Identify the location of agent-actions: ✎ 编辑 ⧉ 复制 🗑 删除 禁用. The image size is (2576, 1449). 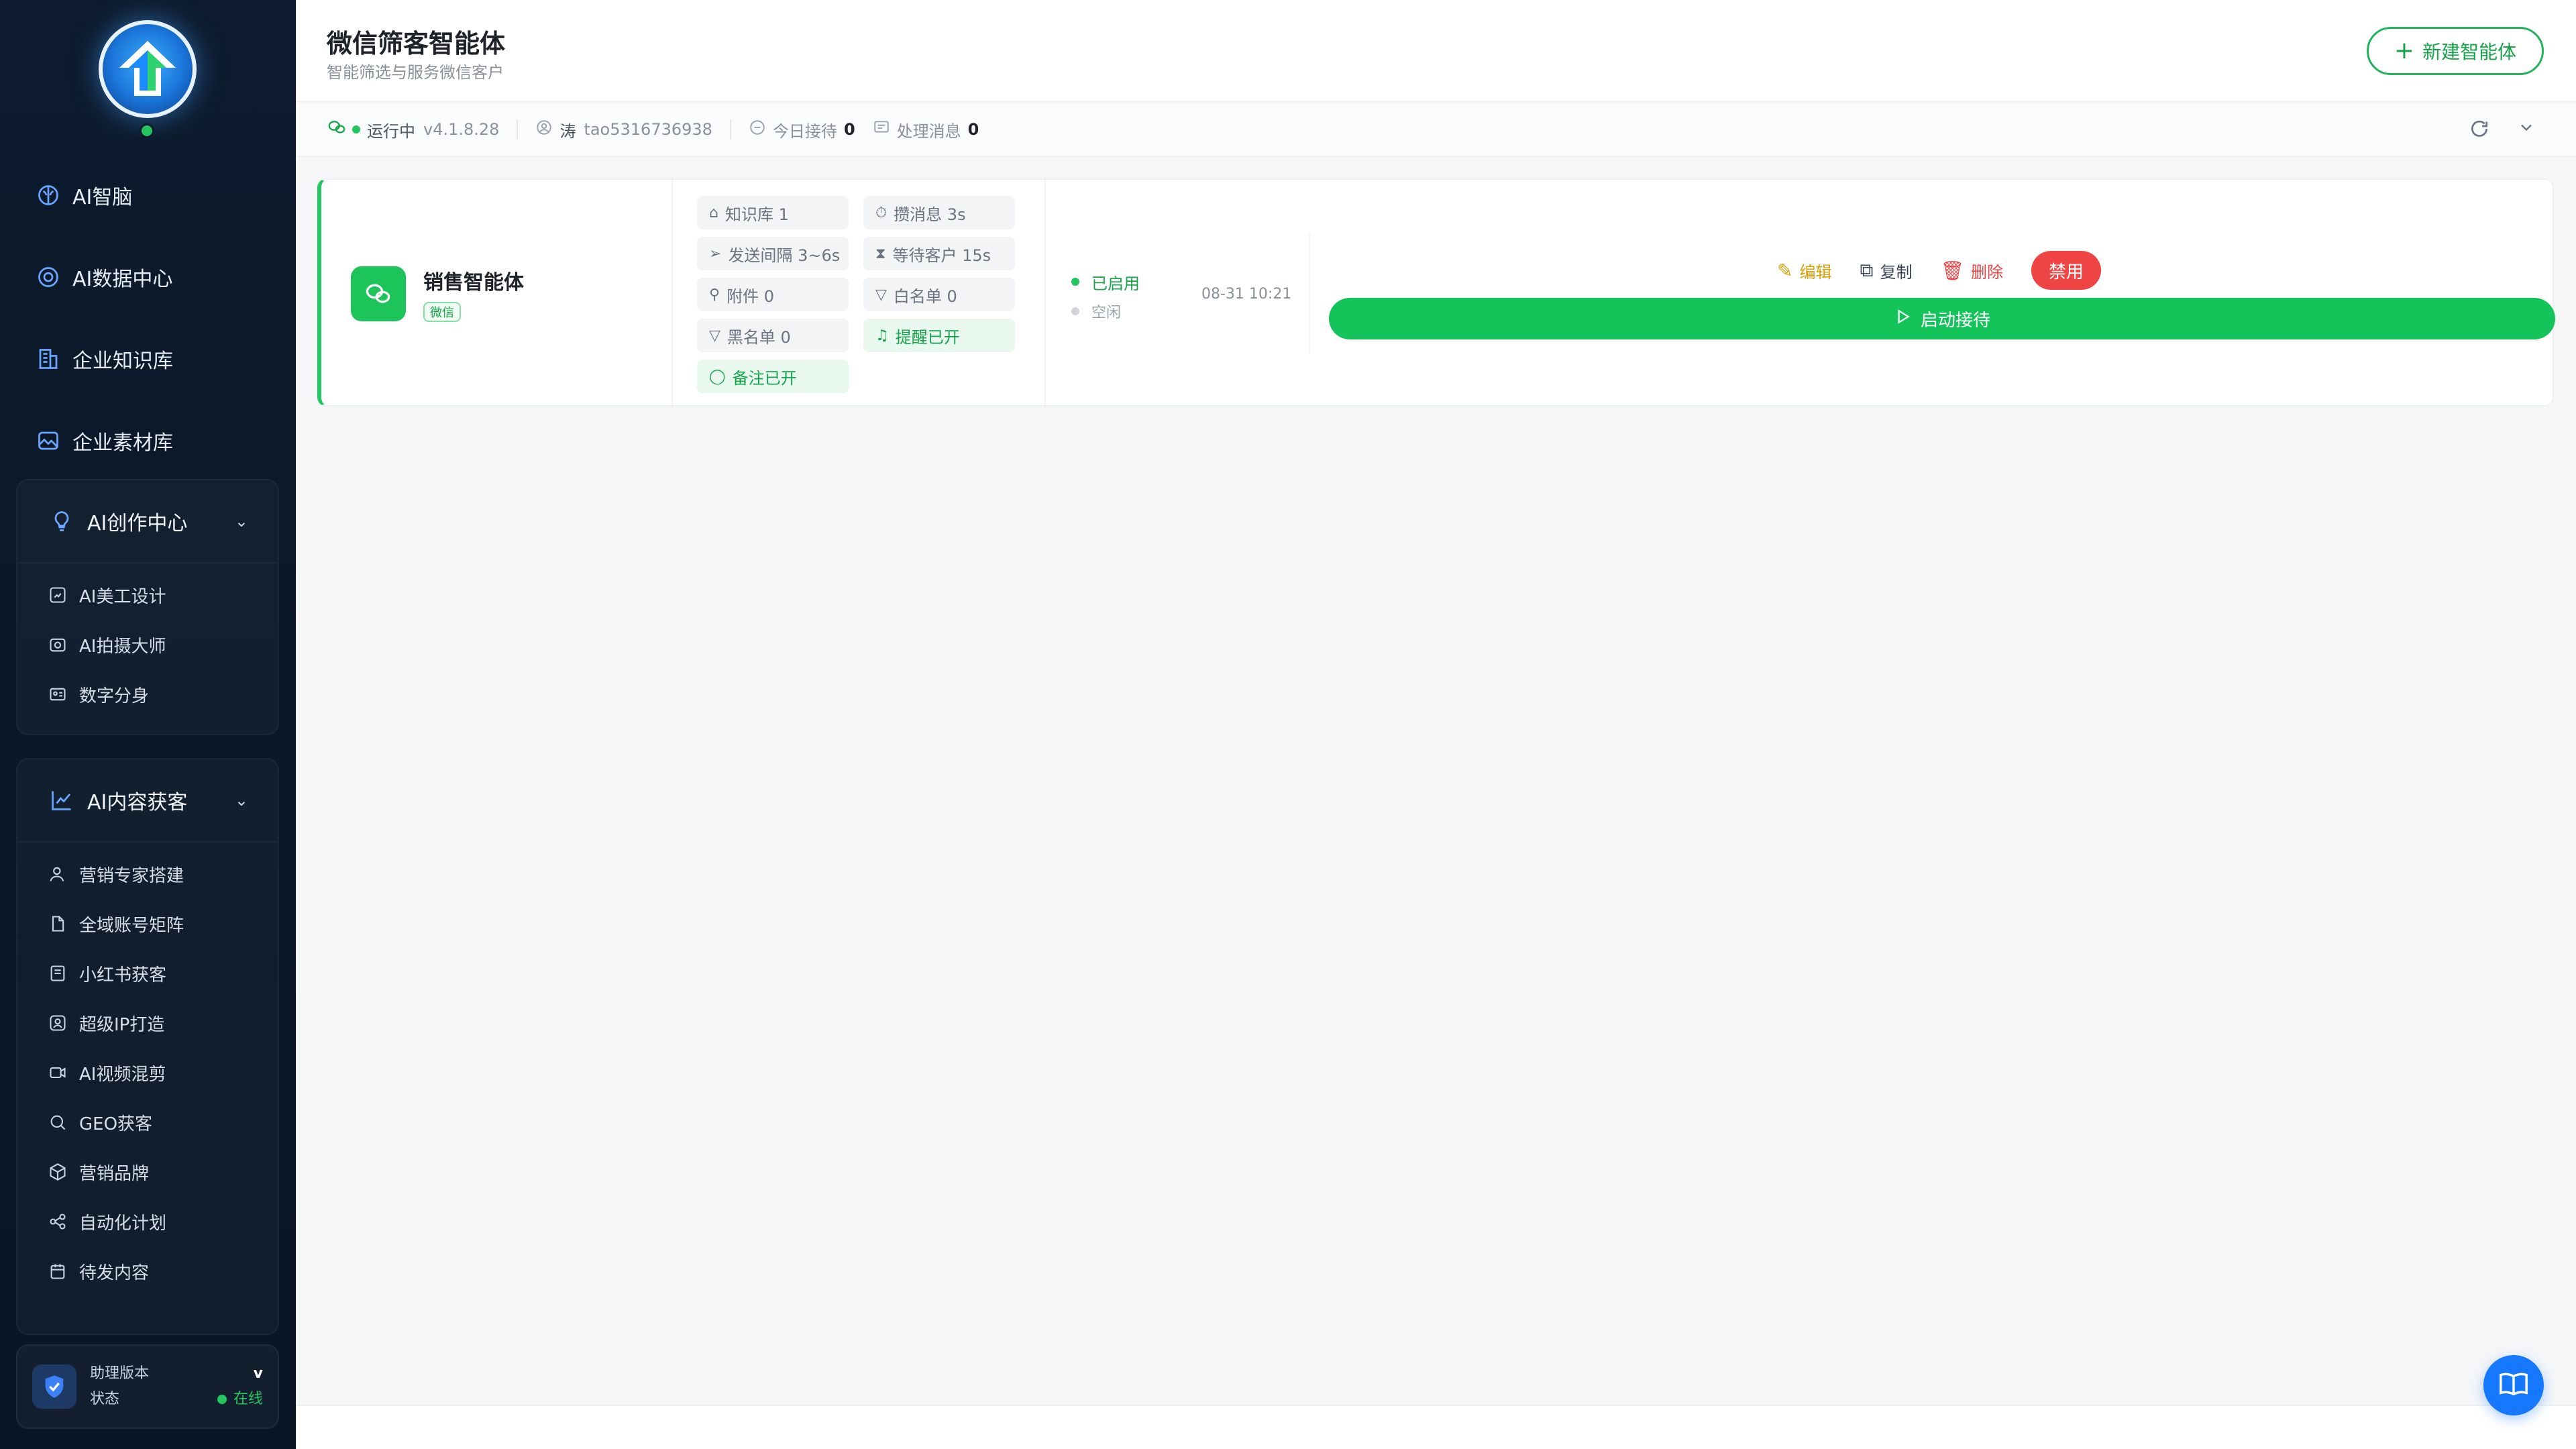
(1939, 270).